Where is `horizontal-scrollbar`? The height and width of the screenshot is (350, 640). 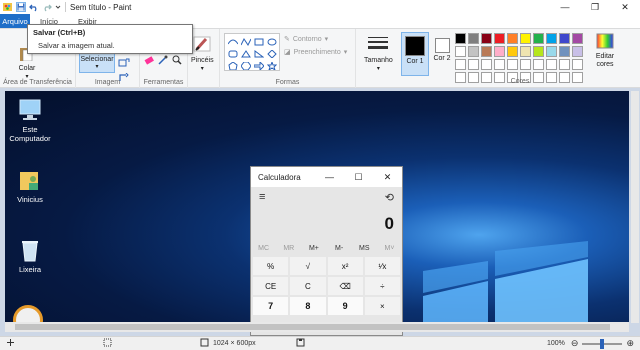
horizontal-scrollbar is located at coordinates (317, 327).